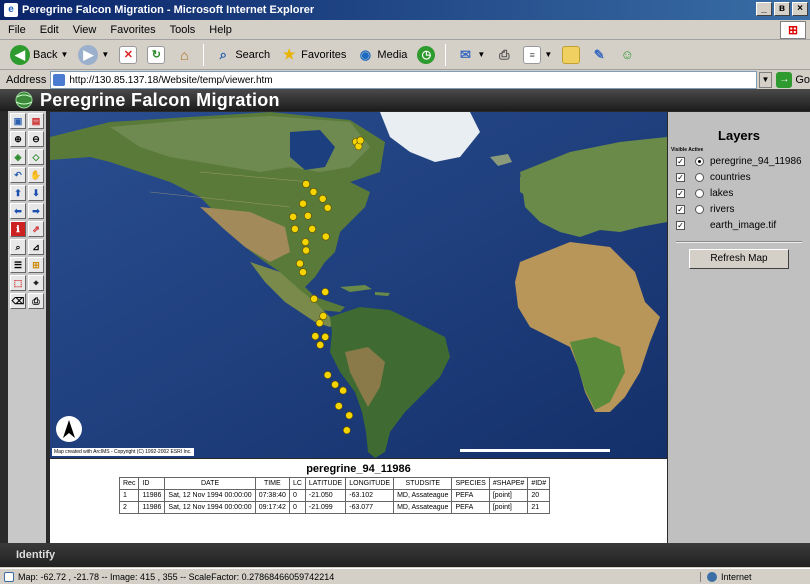 The width and height of the screenshot is (810, 584). I want to click on toggle-overview-tool: ▣, so click(18, 121).